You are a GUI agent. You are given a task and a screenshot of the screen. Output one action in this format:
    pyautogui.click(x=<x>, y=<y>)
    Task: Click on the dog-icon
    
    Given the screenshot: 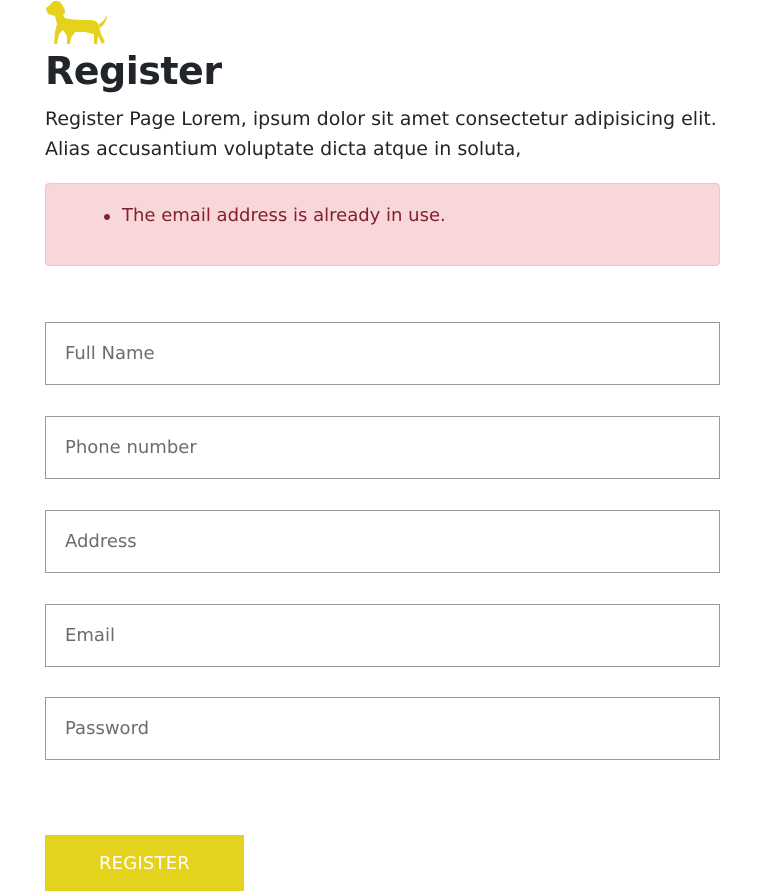 What is the action you would take?
    pyautogui.click(x=76, y=22)
    